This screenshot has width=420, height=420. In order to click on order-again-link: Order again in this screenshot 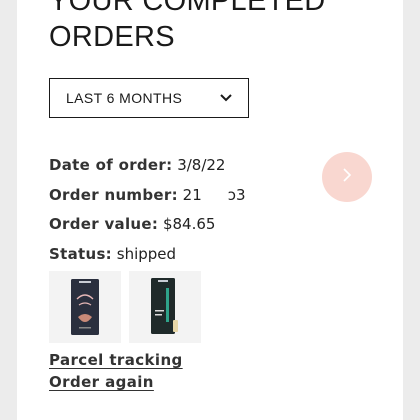, I will do `click(101, 382)`.